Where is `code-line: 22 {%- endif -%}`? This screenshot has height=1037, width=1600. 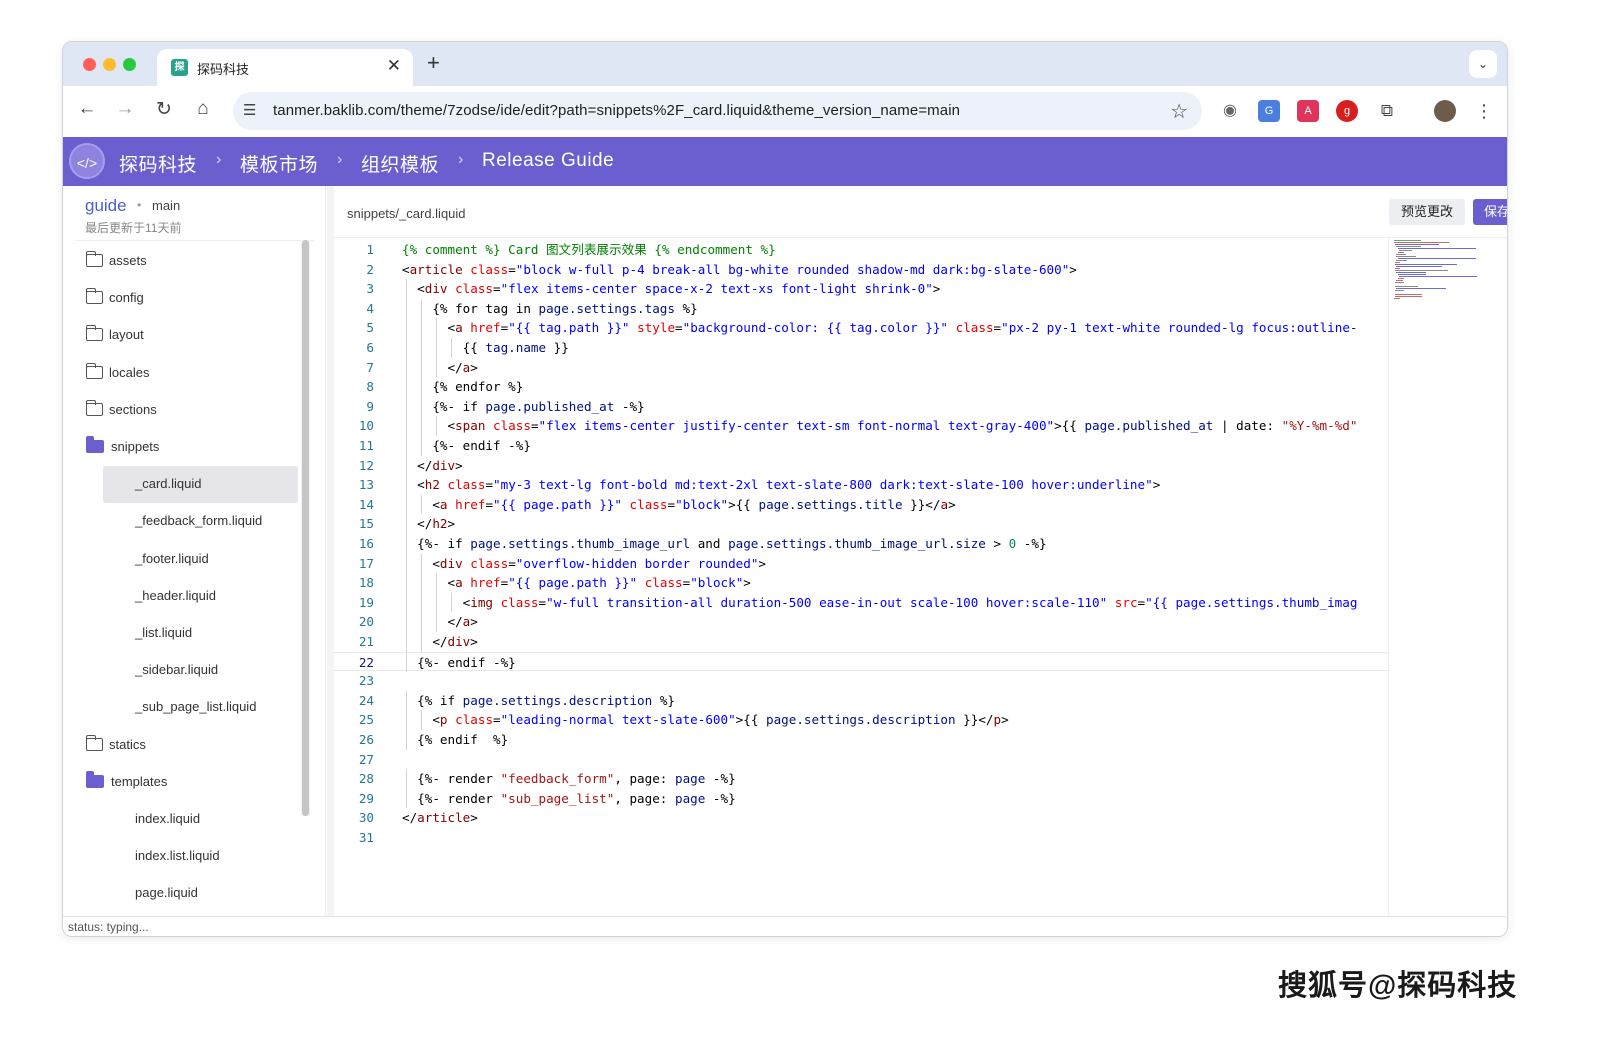 code-line: 22 {%- endif -%} is located at coordinates (861, 662).